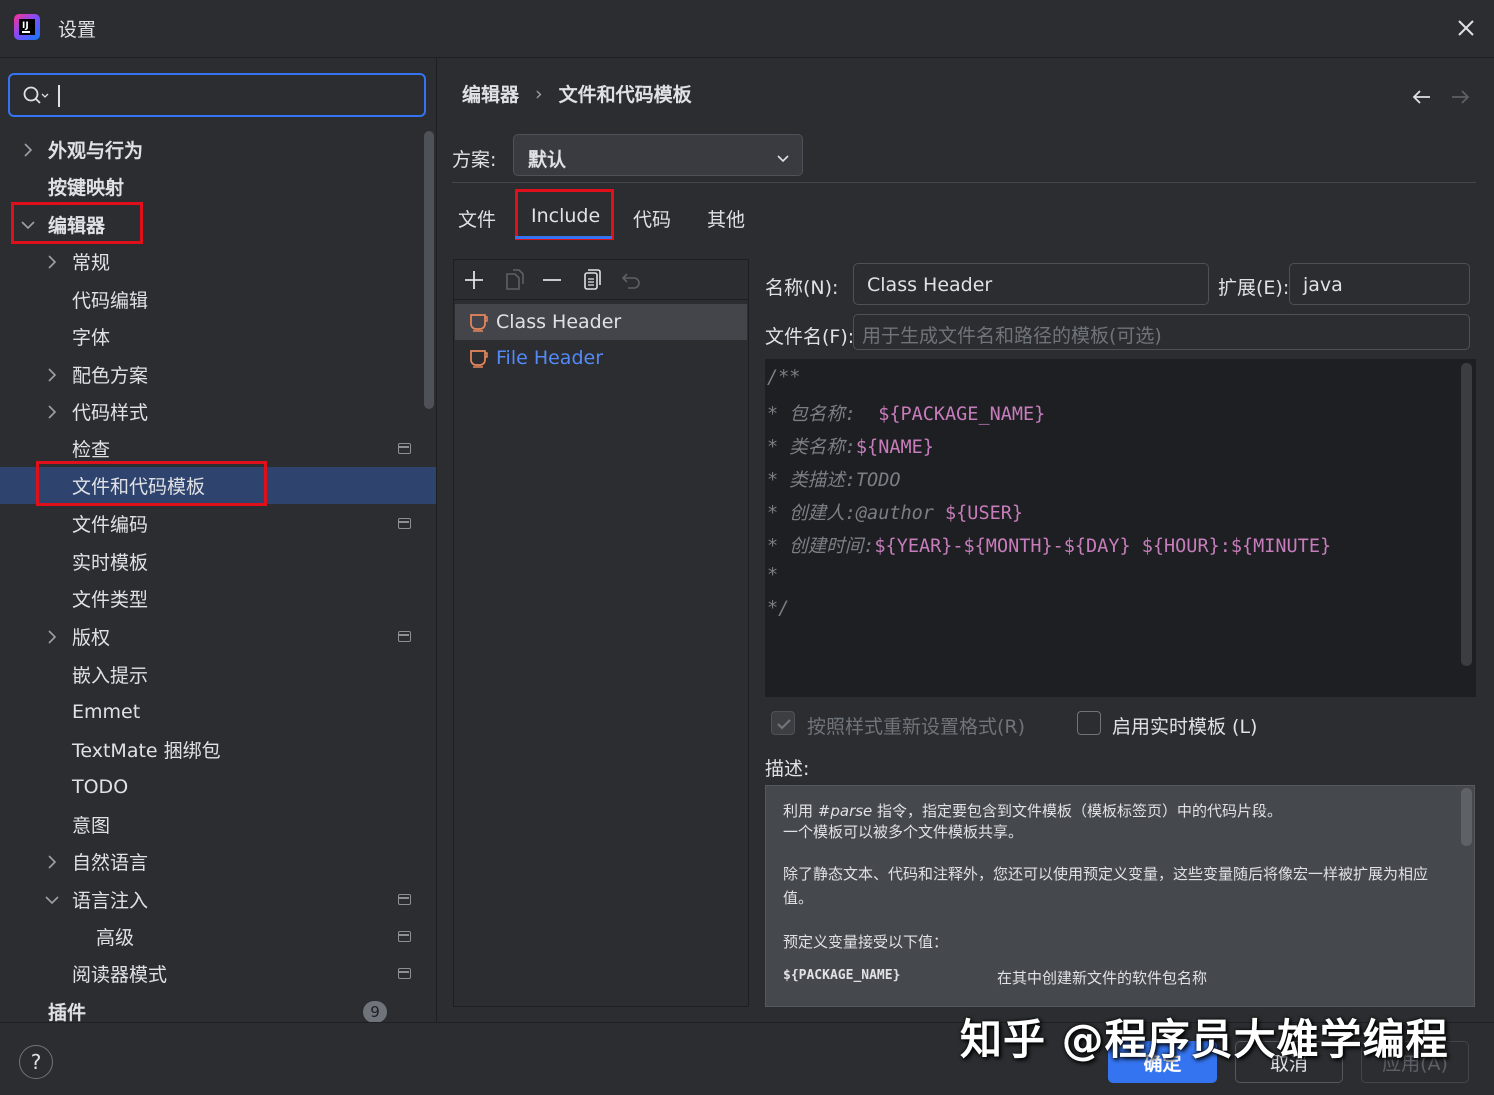 The width and height of the screenshot is (1494, 1095). Describe the element at coordinates (218, 261) in the screenshot. I see `tree-item-general: 常规` at that location.